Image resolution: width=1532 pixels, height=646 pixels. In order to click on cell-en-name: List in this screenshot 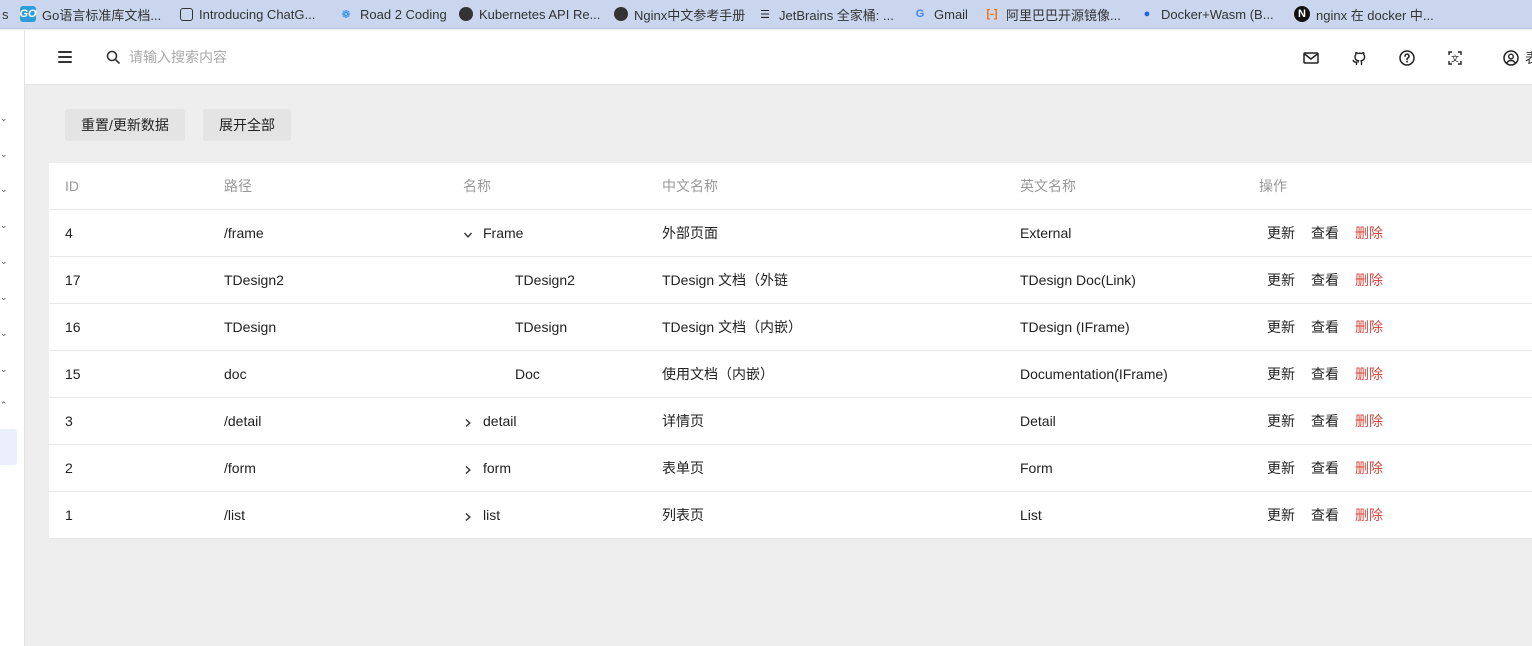, I will do `click(1031, 515)`.